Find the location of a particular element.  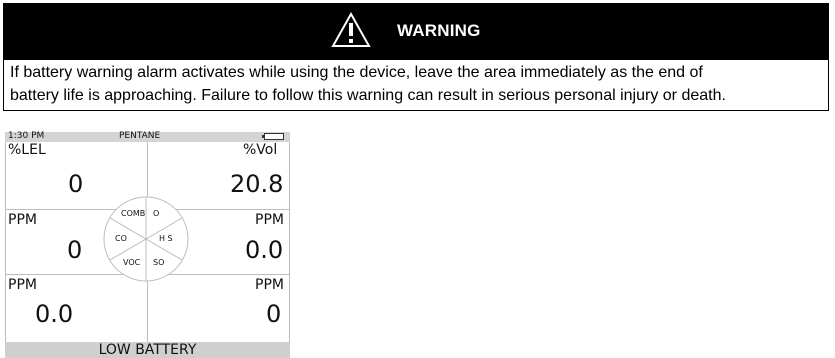

battery-low-icon is located at coordinates (273, 136).